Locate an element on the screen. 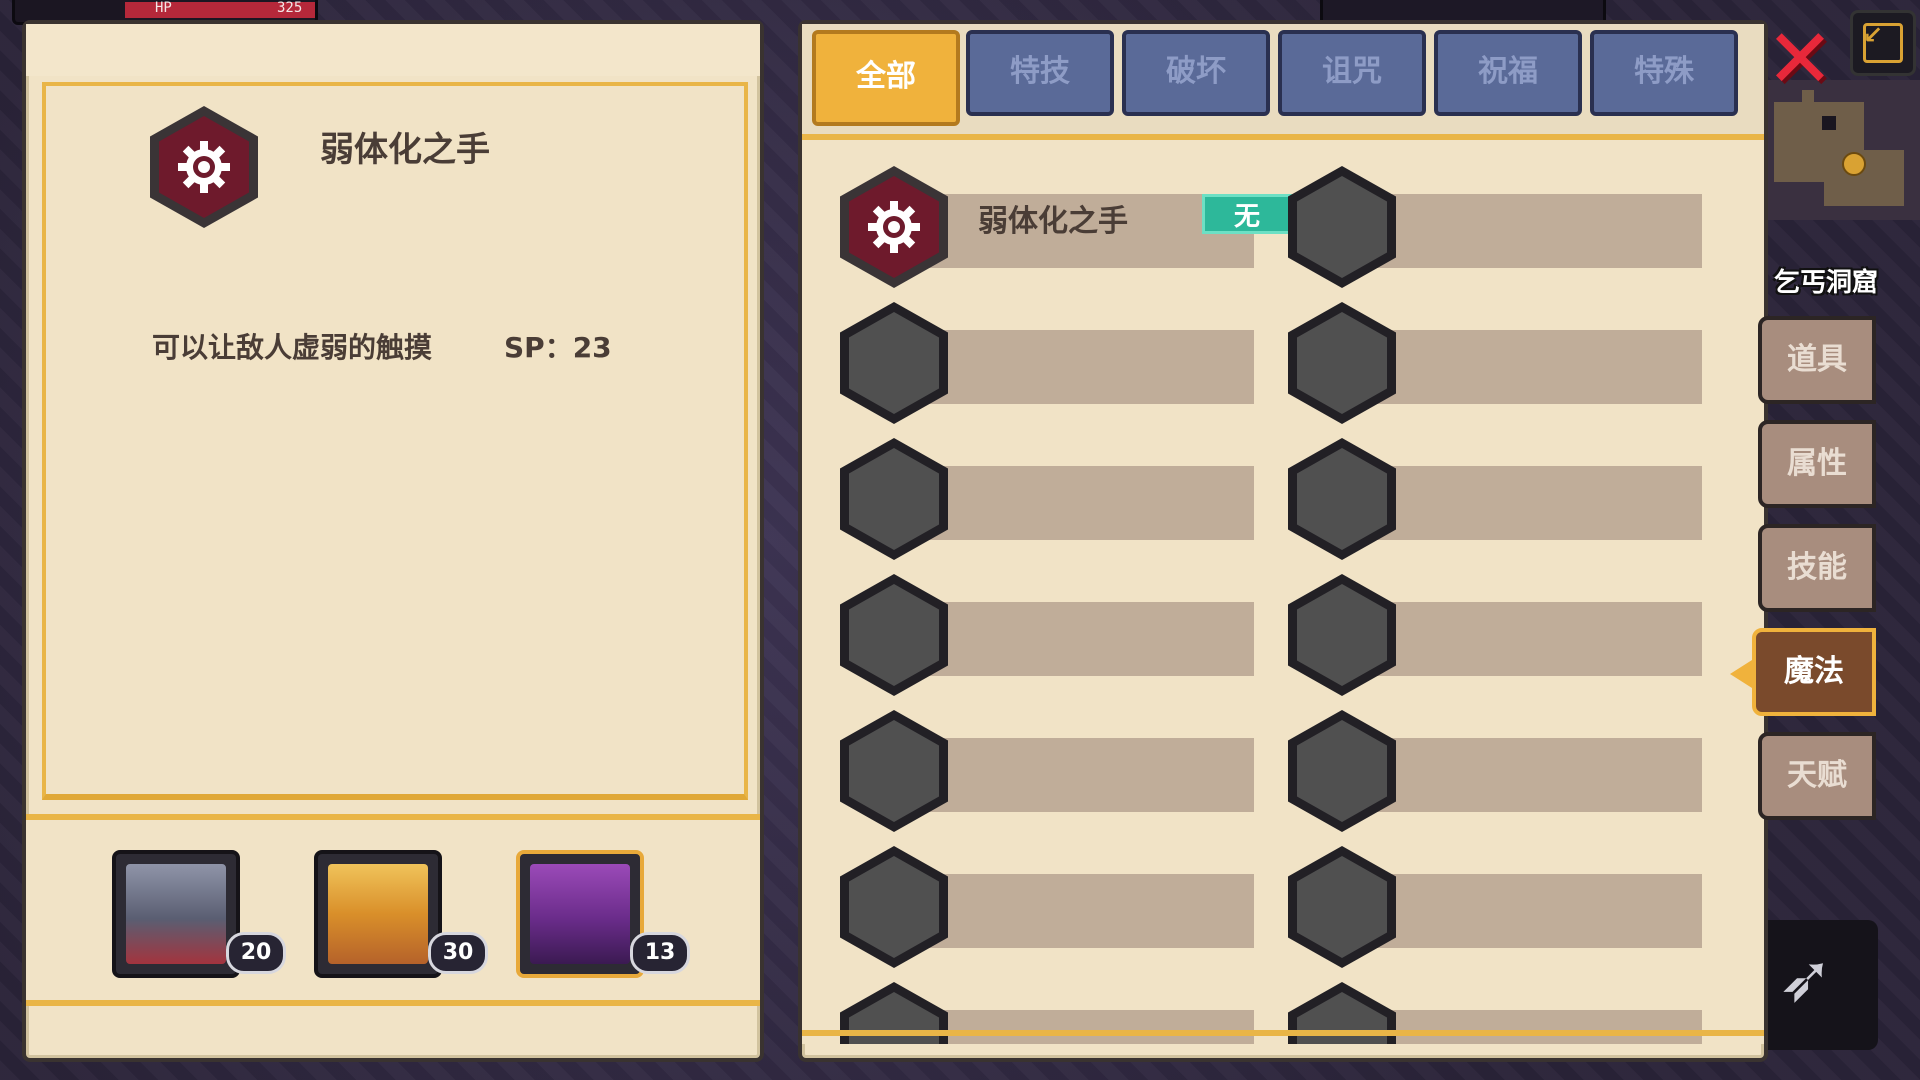  tab-curse: 诅咒 is located at coordinates (1352, 73).